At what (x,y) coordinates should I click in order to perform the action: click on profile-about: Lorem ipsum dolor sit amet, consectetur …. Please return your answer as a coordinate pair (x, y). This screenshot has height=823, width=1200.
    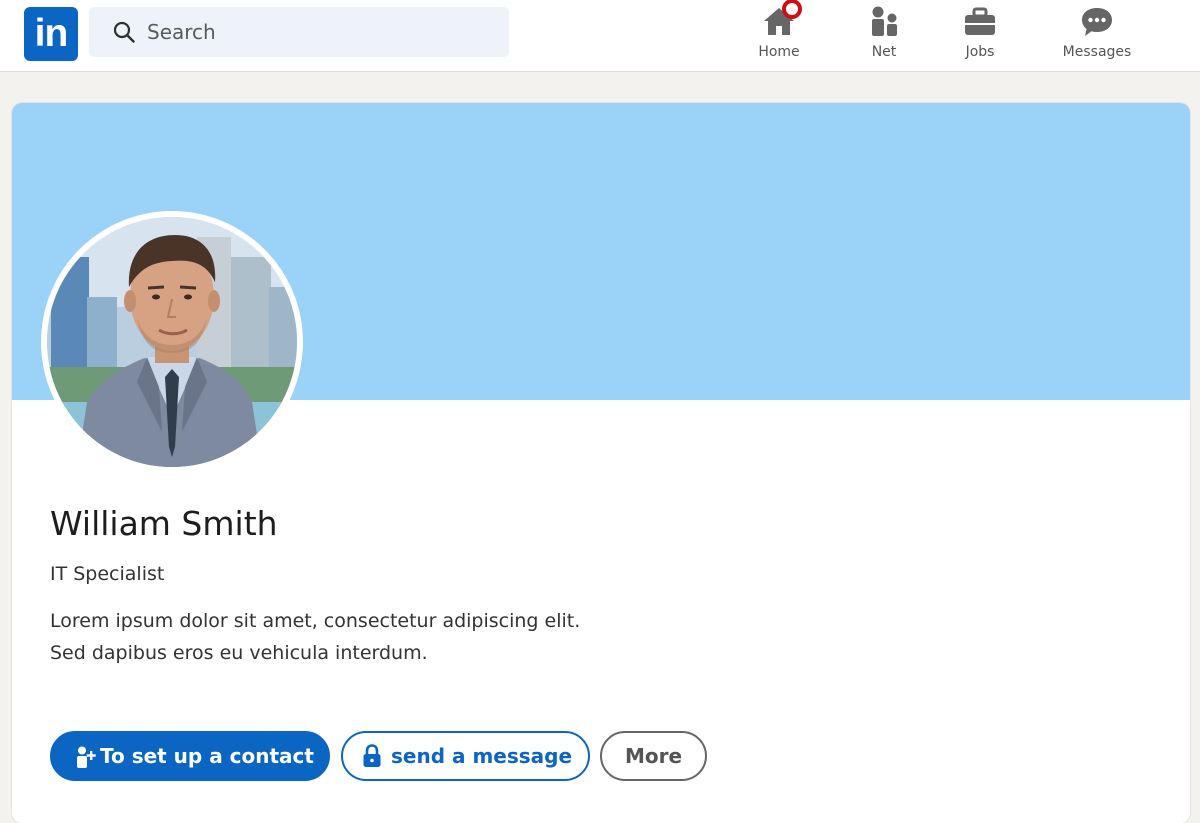
    Looking at the image, I should click on (400, 637).